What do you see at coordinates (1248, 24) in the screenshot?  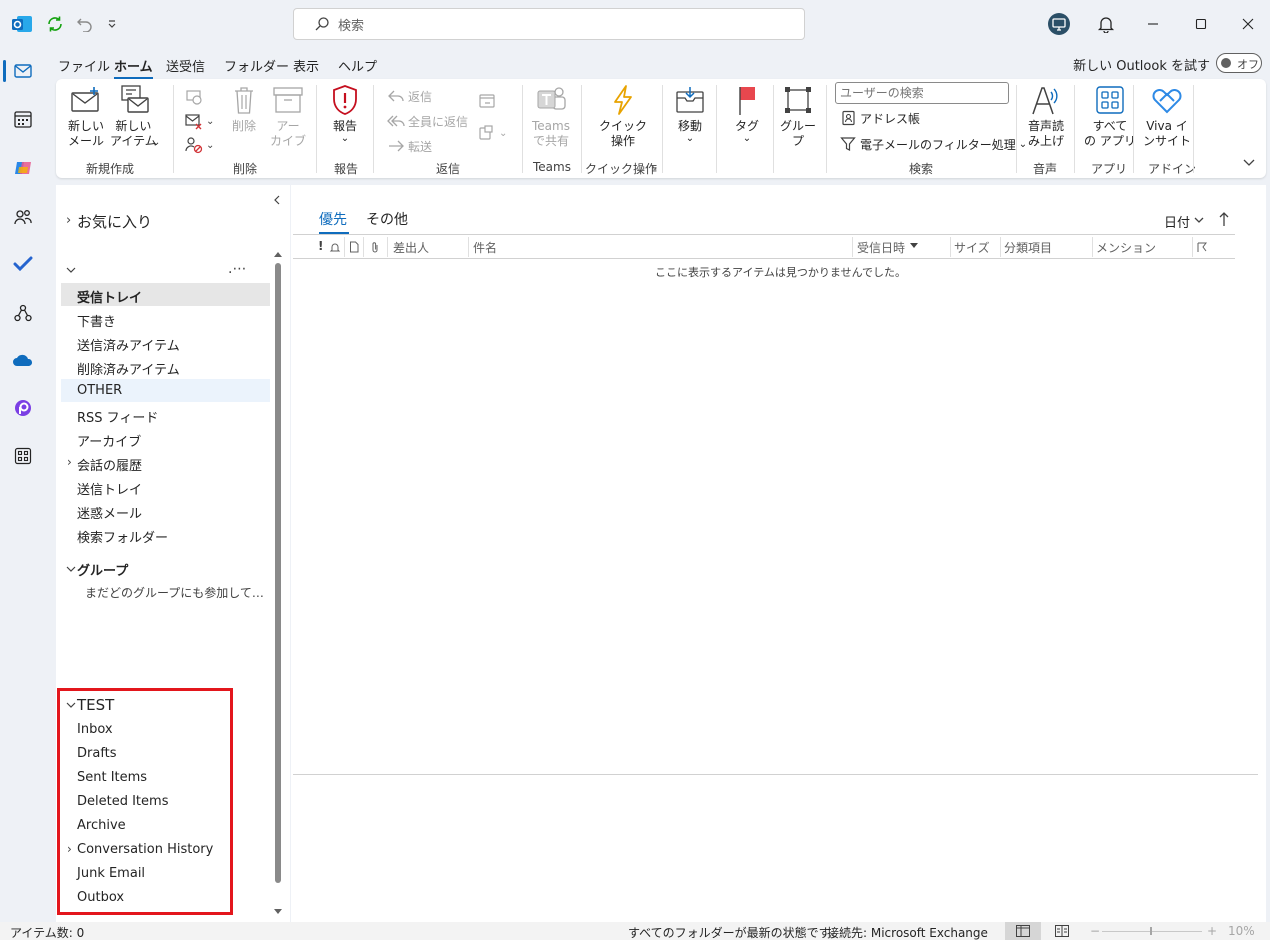 I see `close-button` at bounding box center [1248, 24].